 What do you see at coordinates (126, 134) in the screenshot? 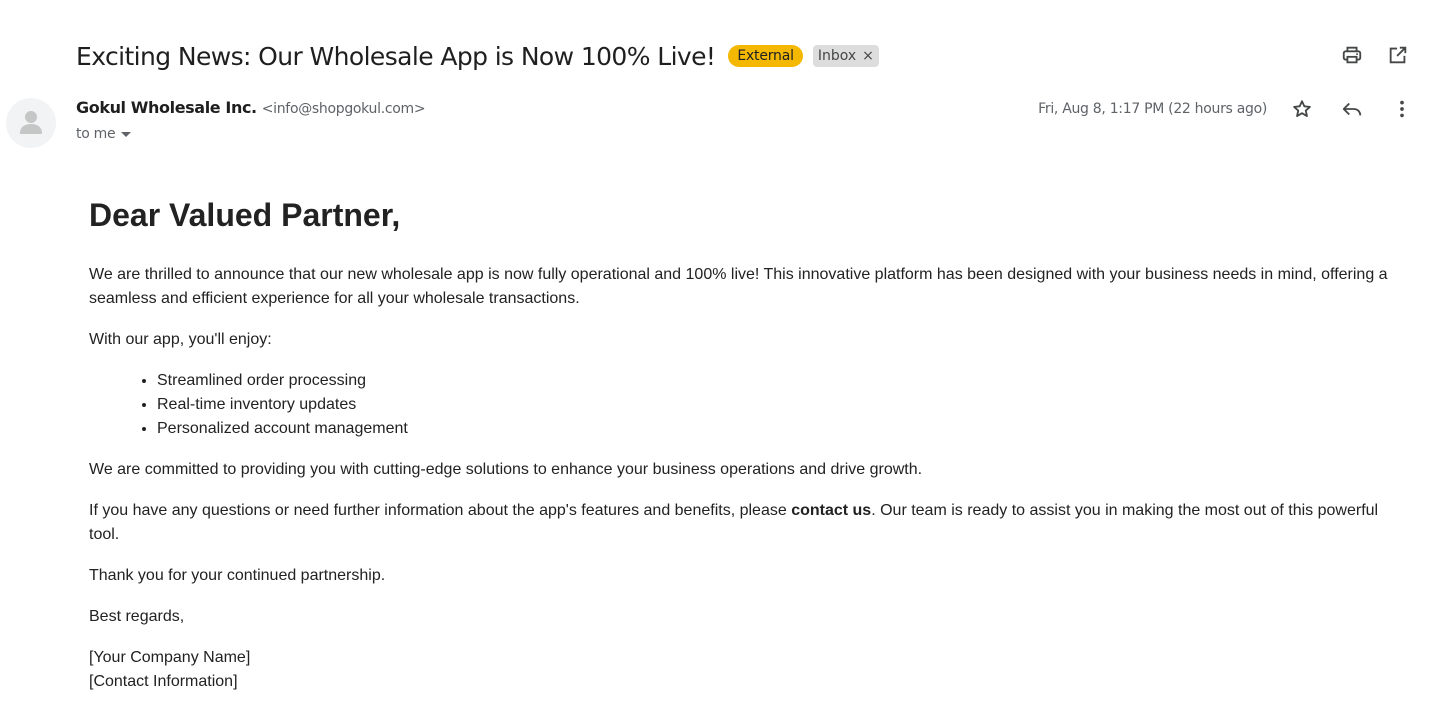
I see `chevron-down-icon` at bounding box center [126, 134].